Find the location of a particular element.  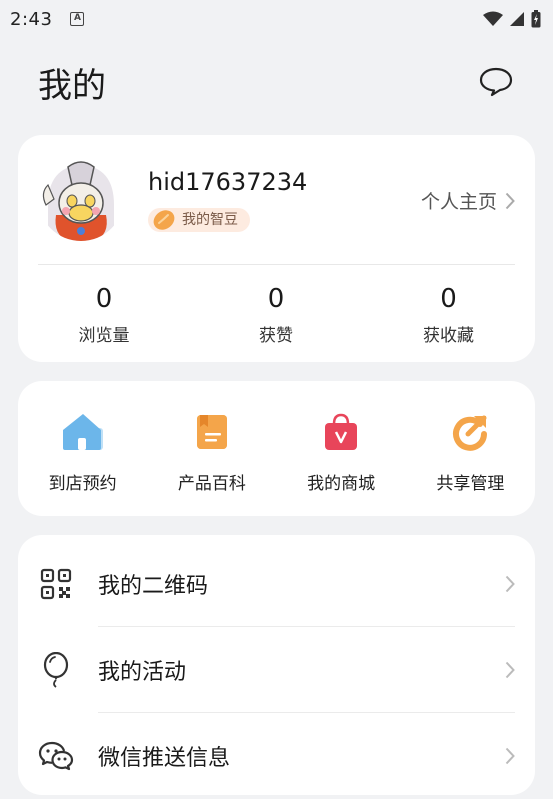

stat-label: 获收藏 is located at coordinates (448, 336).